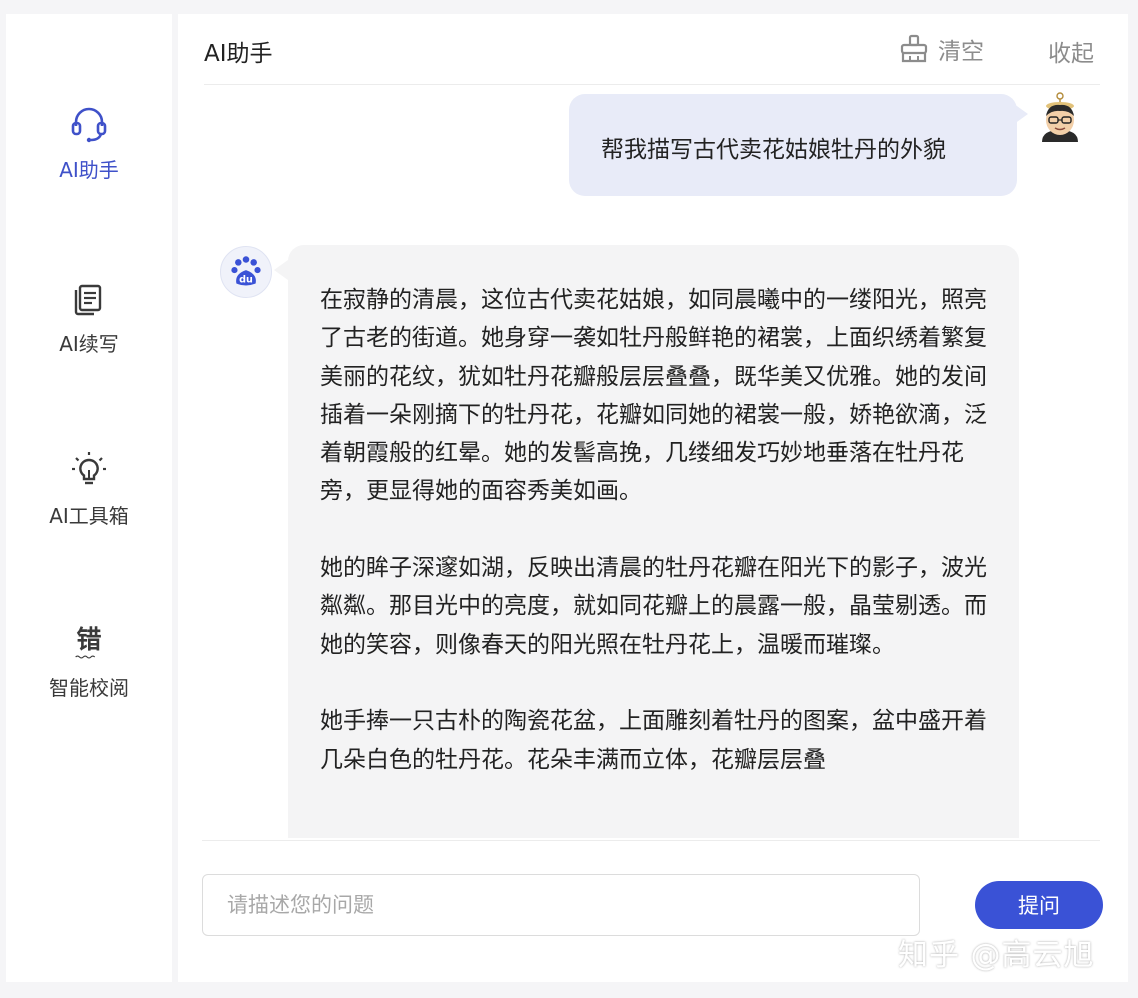  I want to click on proofread-icon: 错, so click(89, 642).